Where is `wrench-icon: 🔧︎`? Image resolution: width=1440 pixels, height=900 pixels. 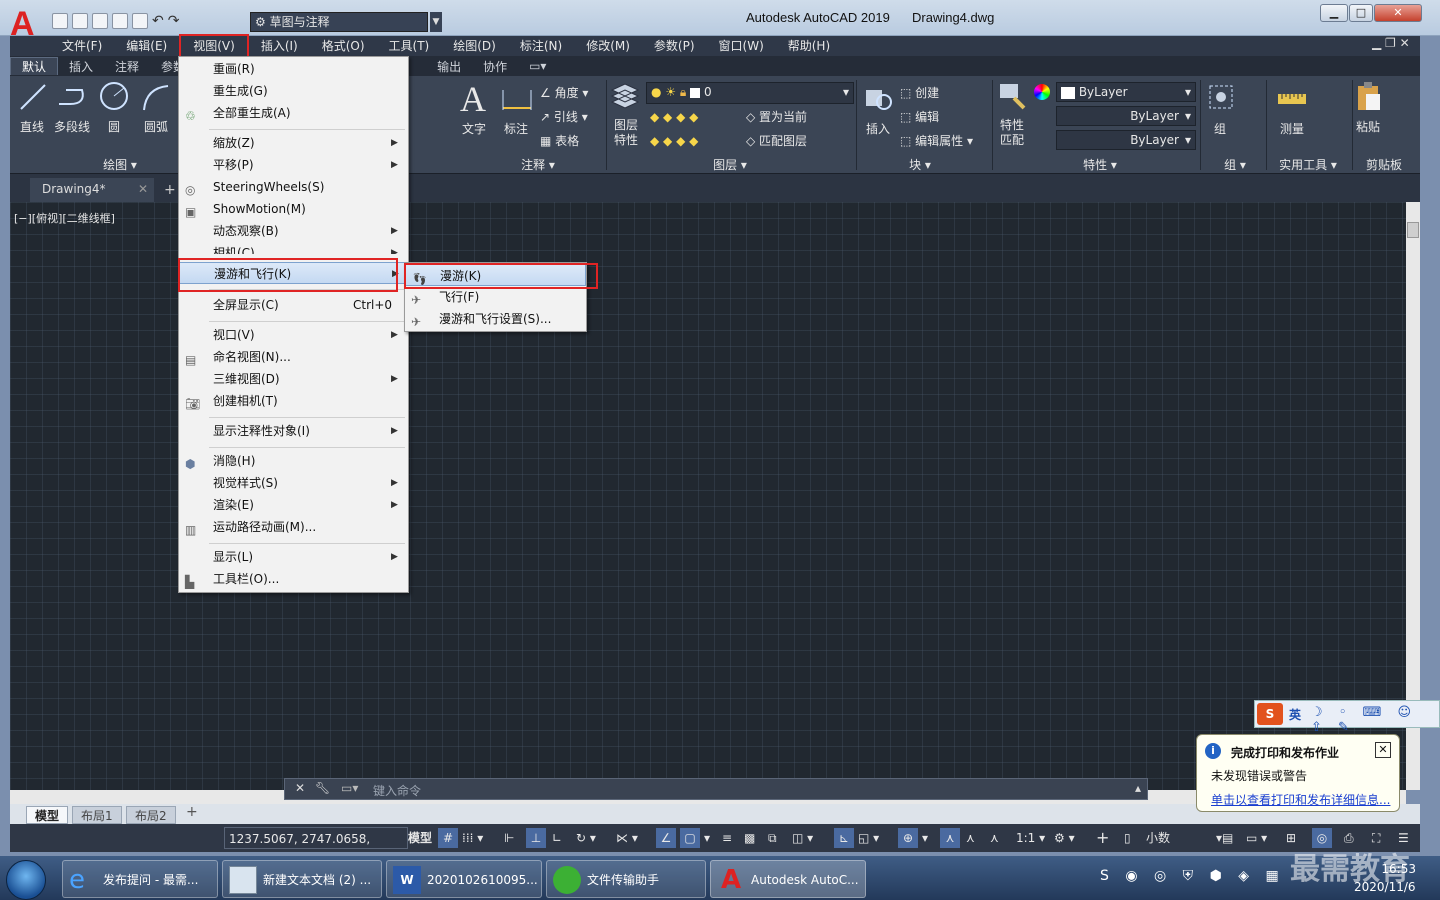
wrench-icon: 🔧︎ is located at coordinates (322, 788).